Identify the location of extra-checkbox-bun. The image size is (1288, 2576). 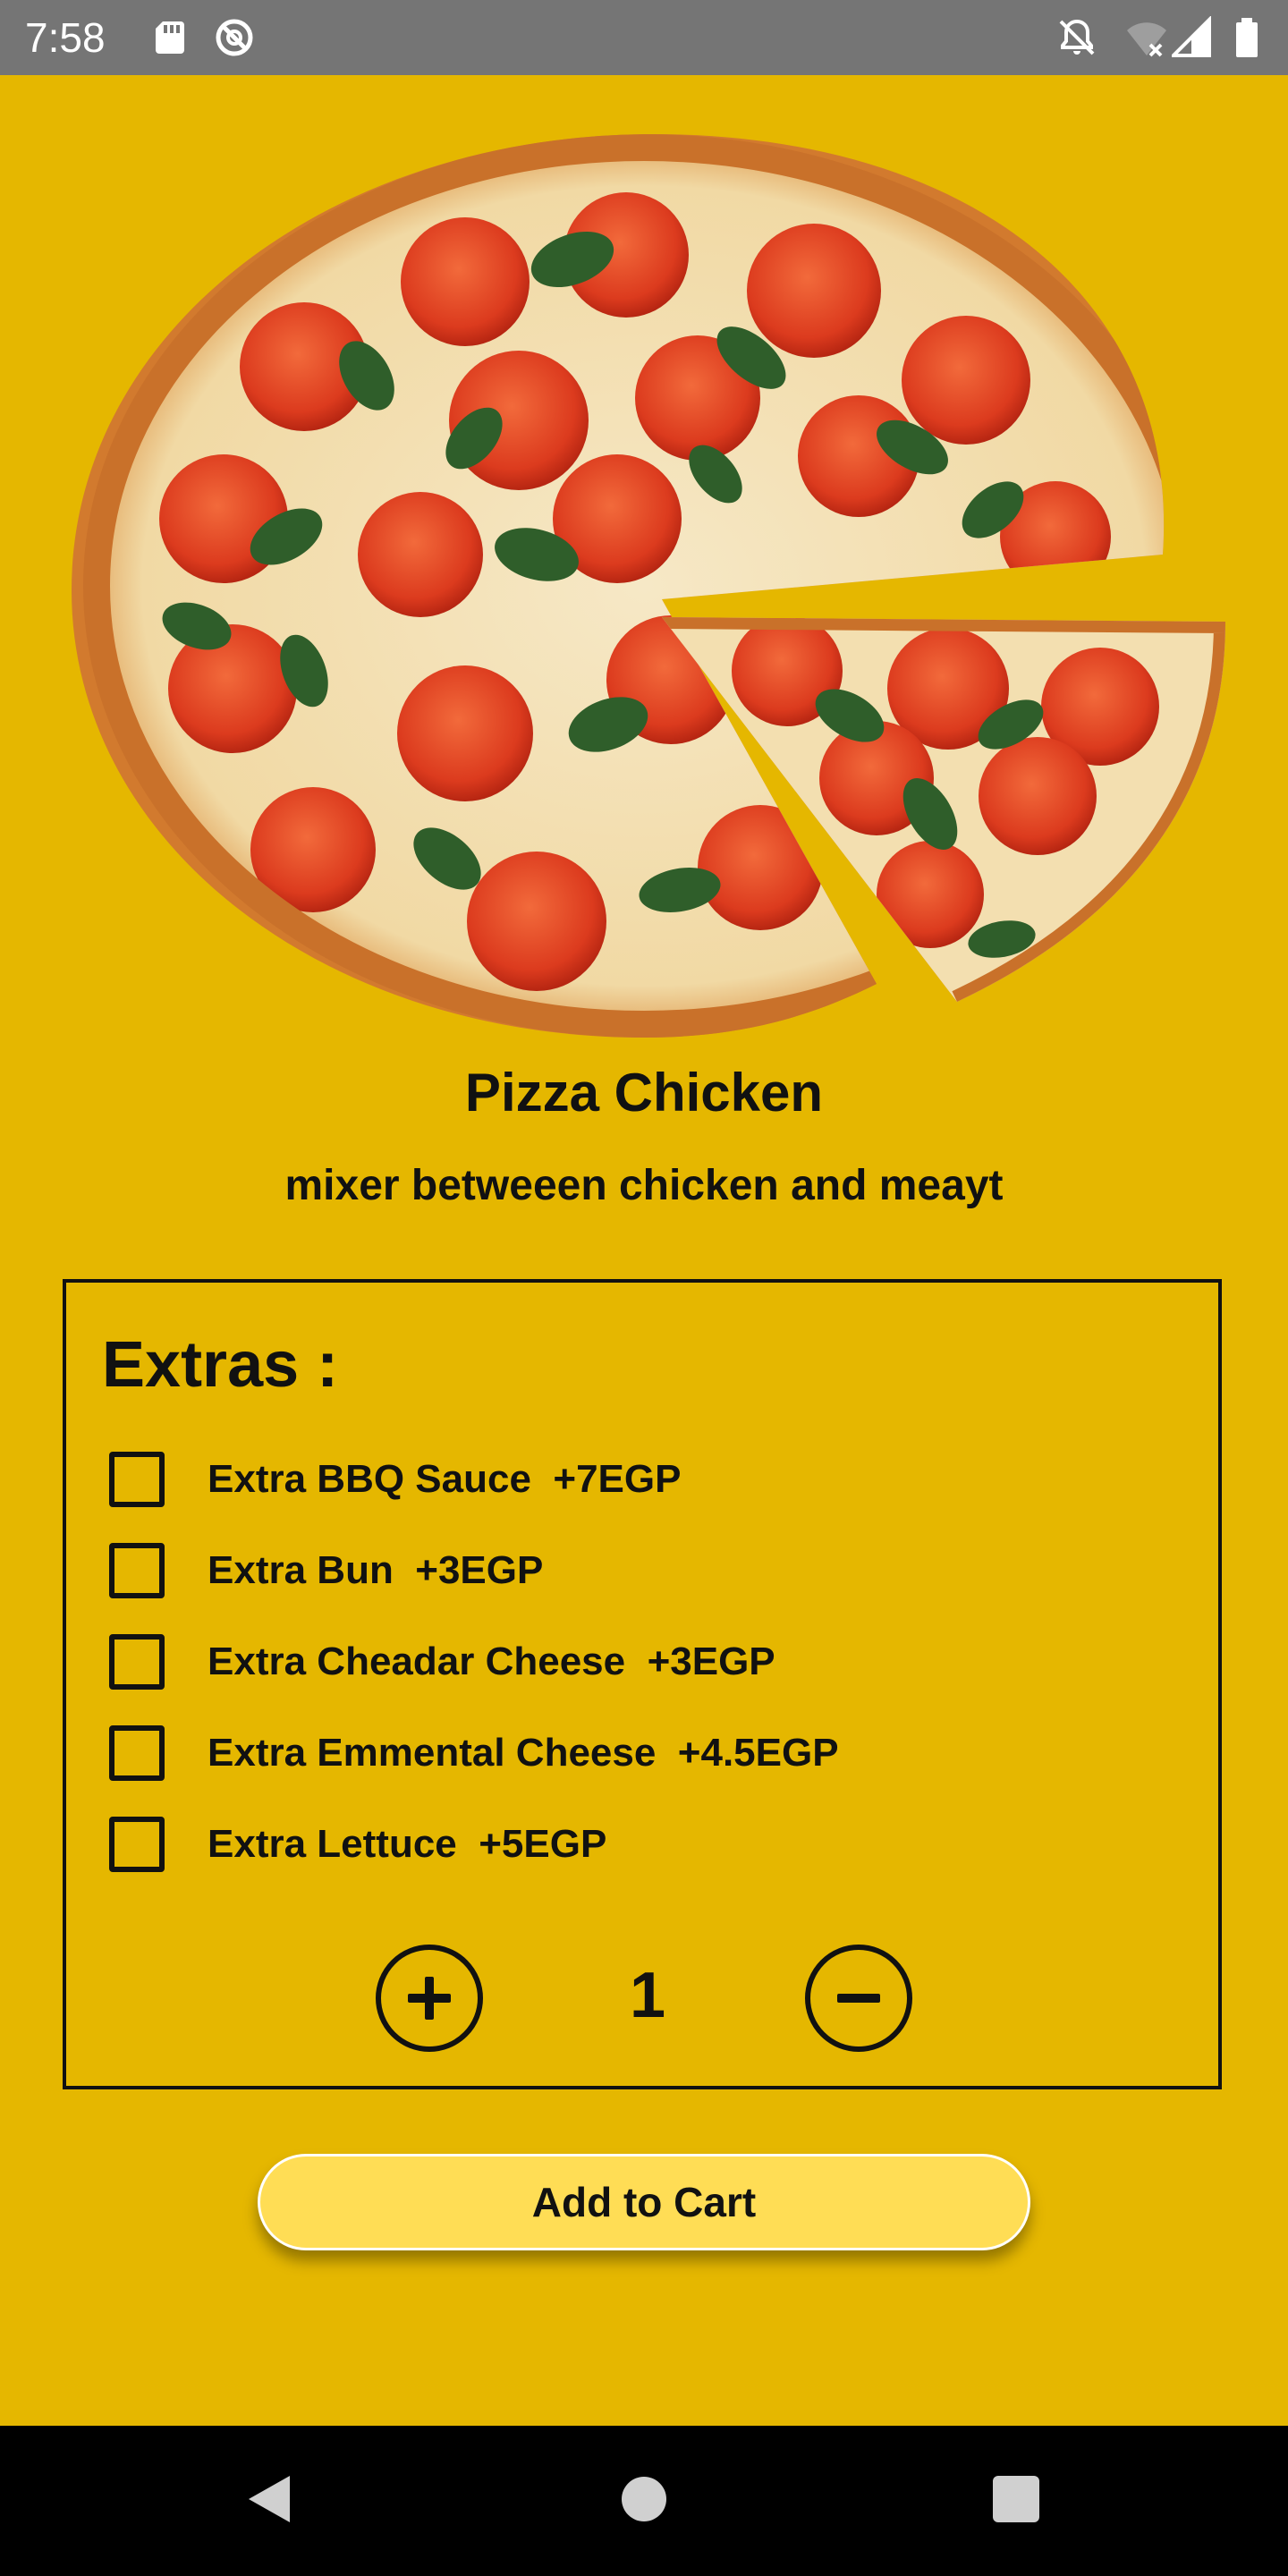
(137, 1570).